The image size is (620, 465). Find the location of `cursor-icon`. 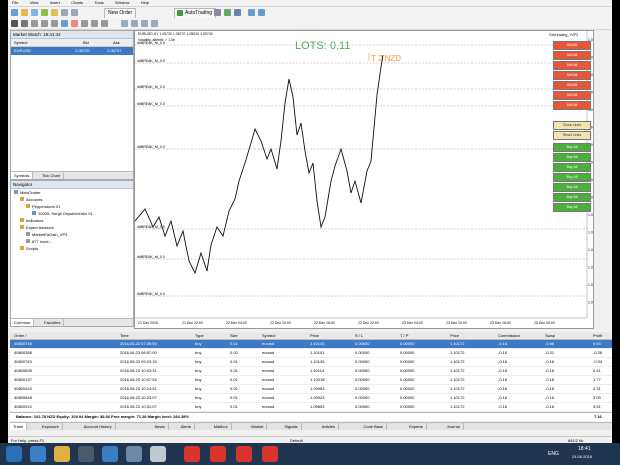

cursor-icon is located at coordinates (14, 23).